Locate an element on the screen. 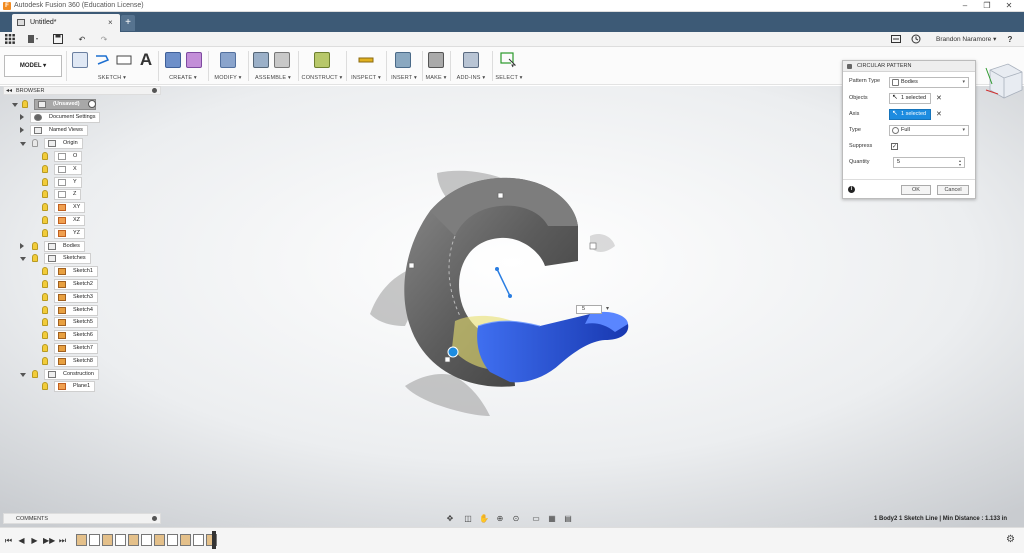  sketch7-node: Sketch7 is located at coordinates (76, 348).